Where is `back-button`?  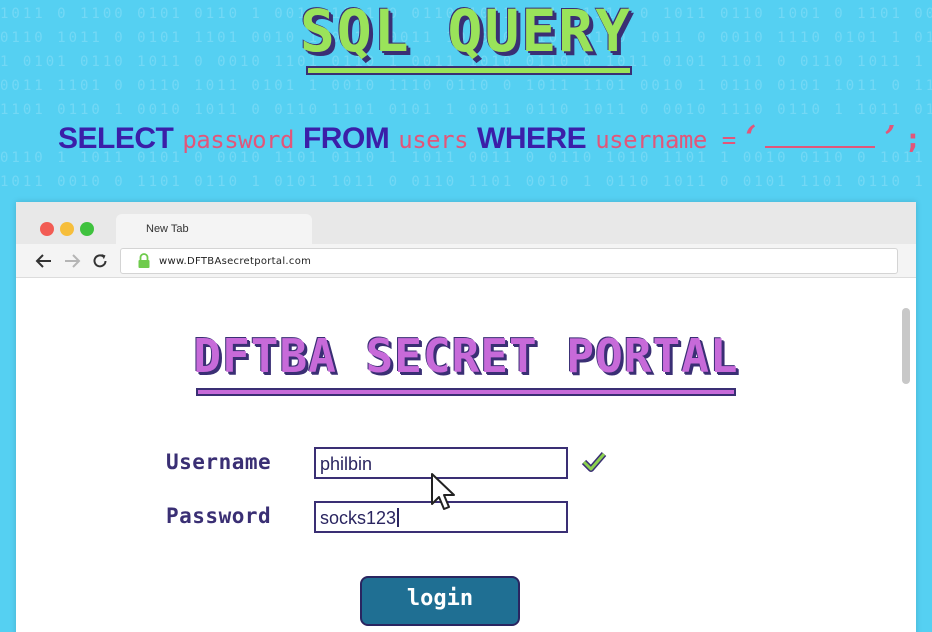 back-button is located at coordinates (44, 261).